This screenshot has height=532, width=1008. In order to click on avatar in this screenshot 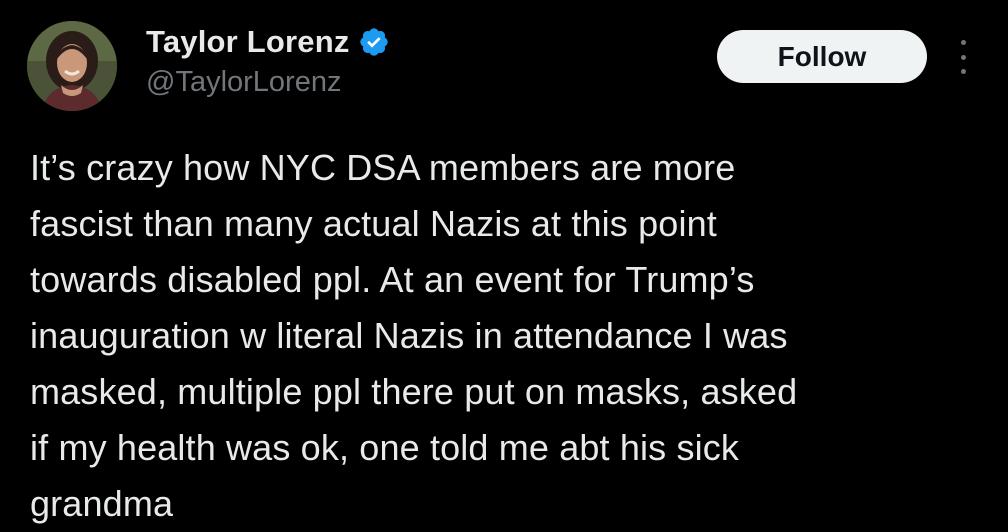, I will do `click(72, 66)`.